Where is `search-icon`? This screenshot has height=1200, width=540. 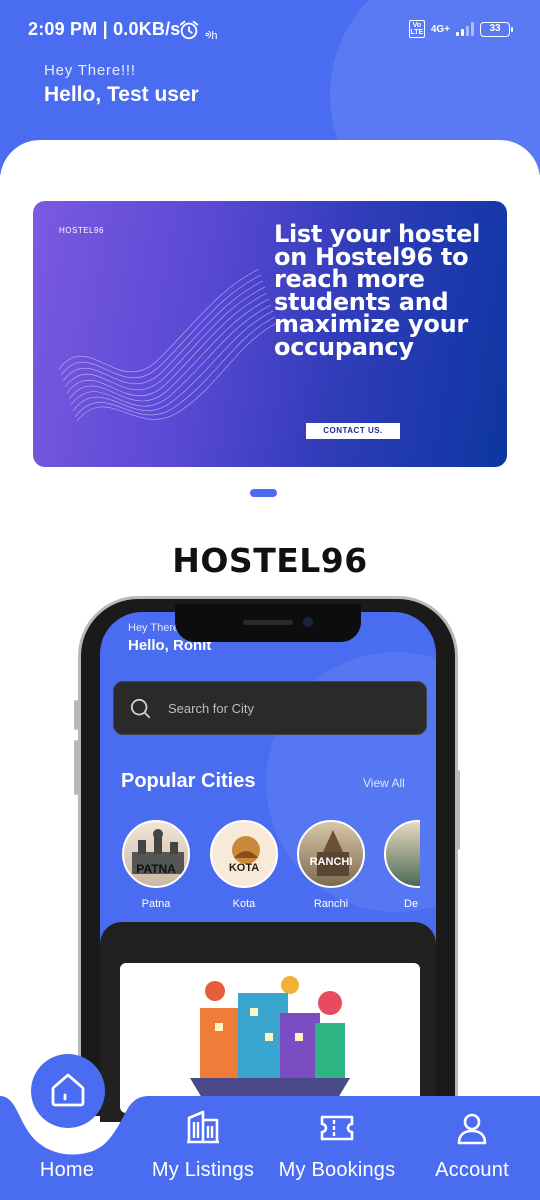
search-icon is located at coordinates (140, 708).